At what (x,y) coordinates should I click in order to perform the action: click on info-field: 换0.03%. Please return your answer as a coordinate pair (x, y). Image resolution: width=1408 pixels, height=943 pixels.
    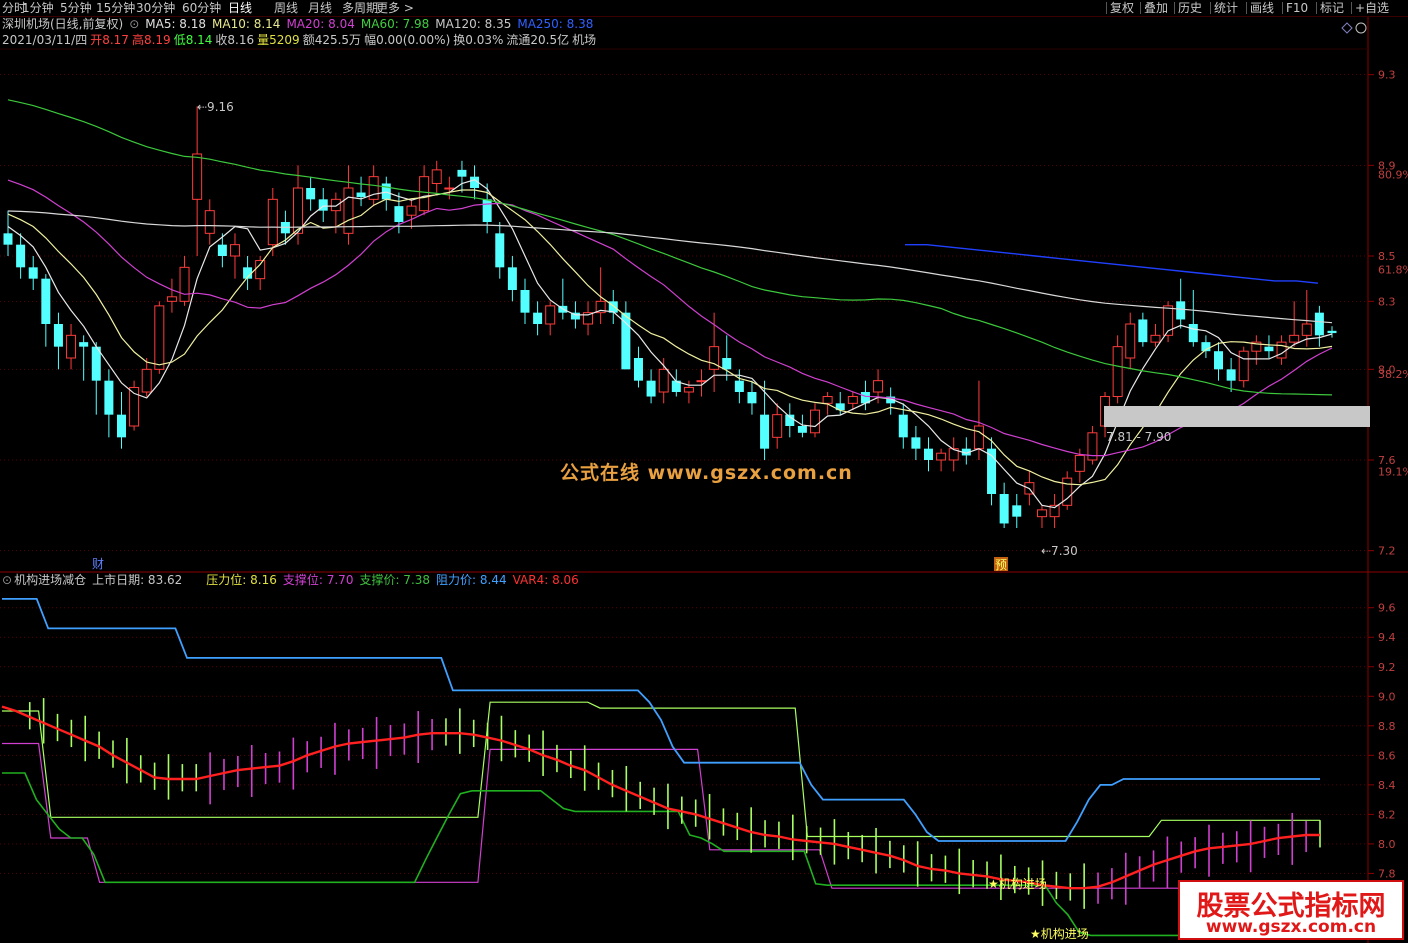
    Looking at the image, I should click on (478, 40).